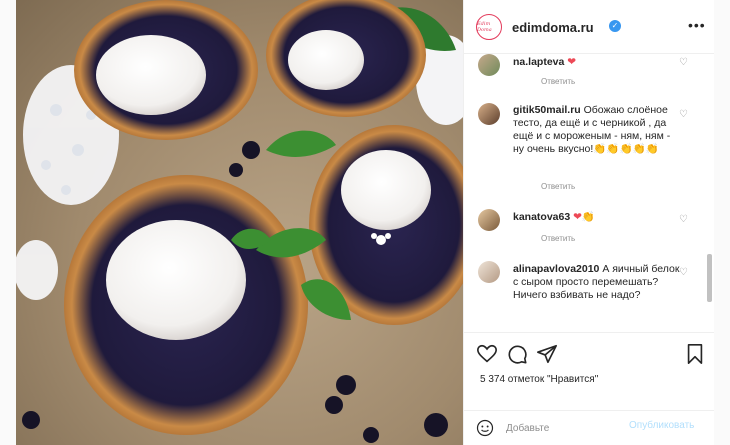  I want to click on comment-input, so click(566, 428).